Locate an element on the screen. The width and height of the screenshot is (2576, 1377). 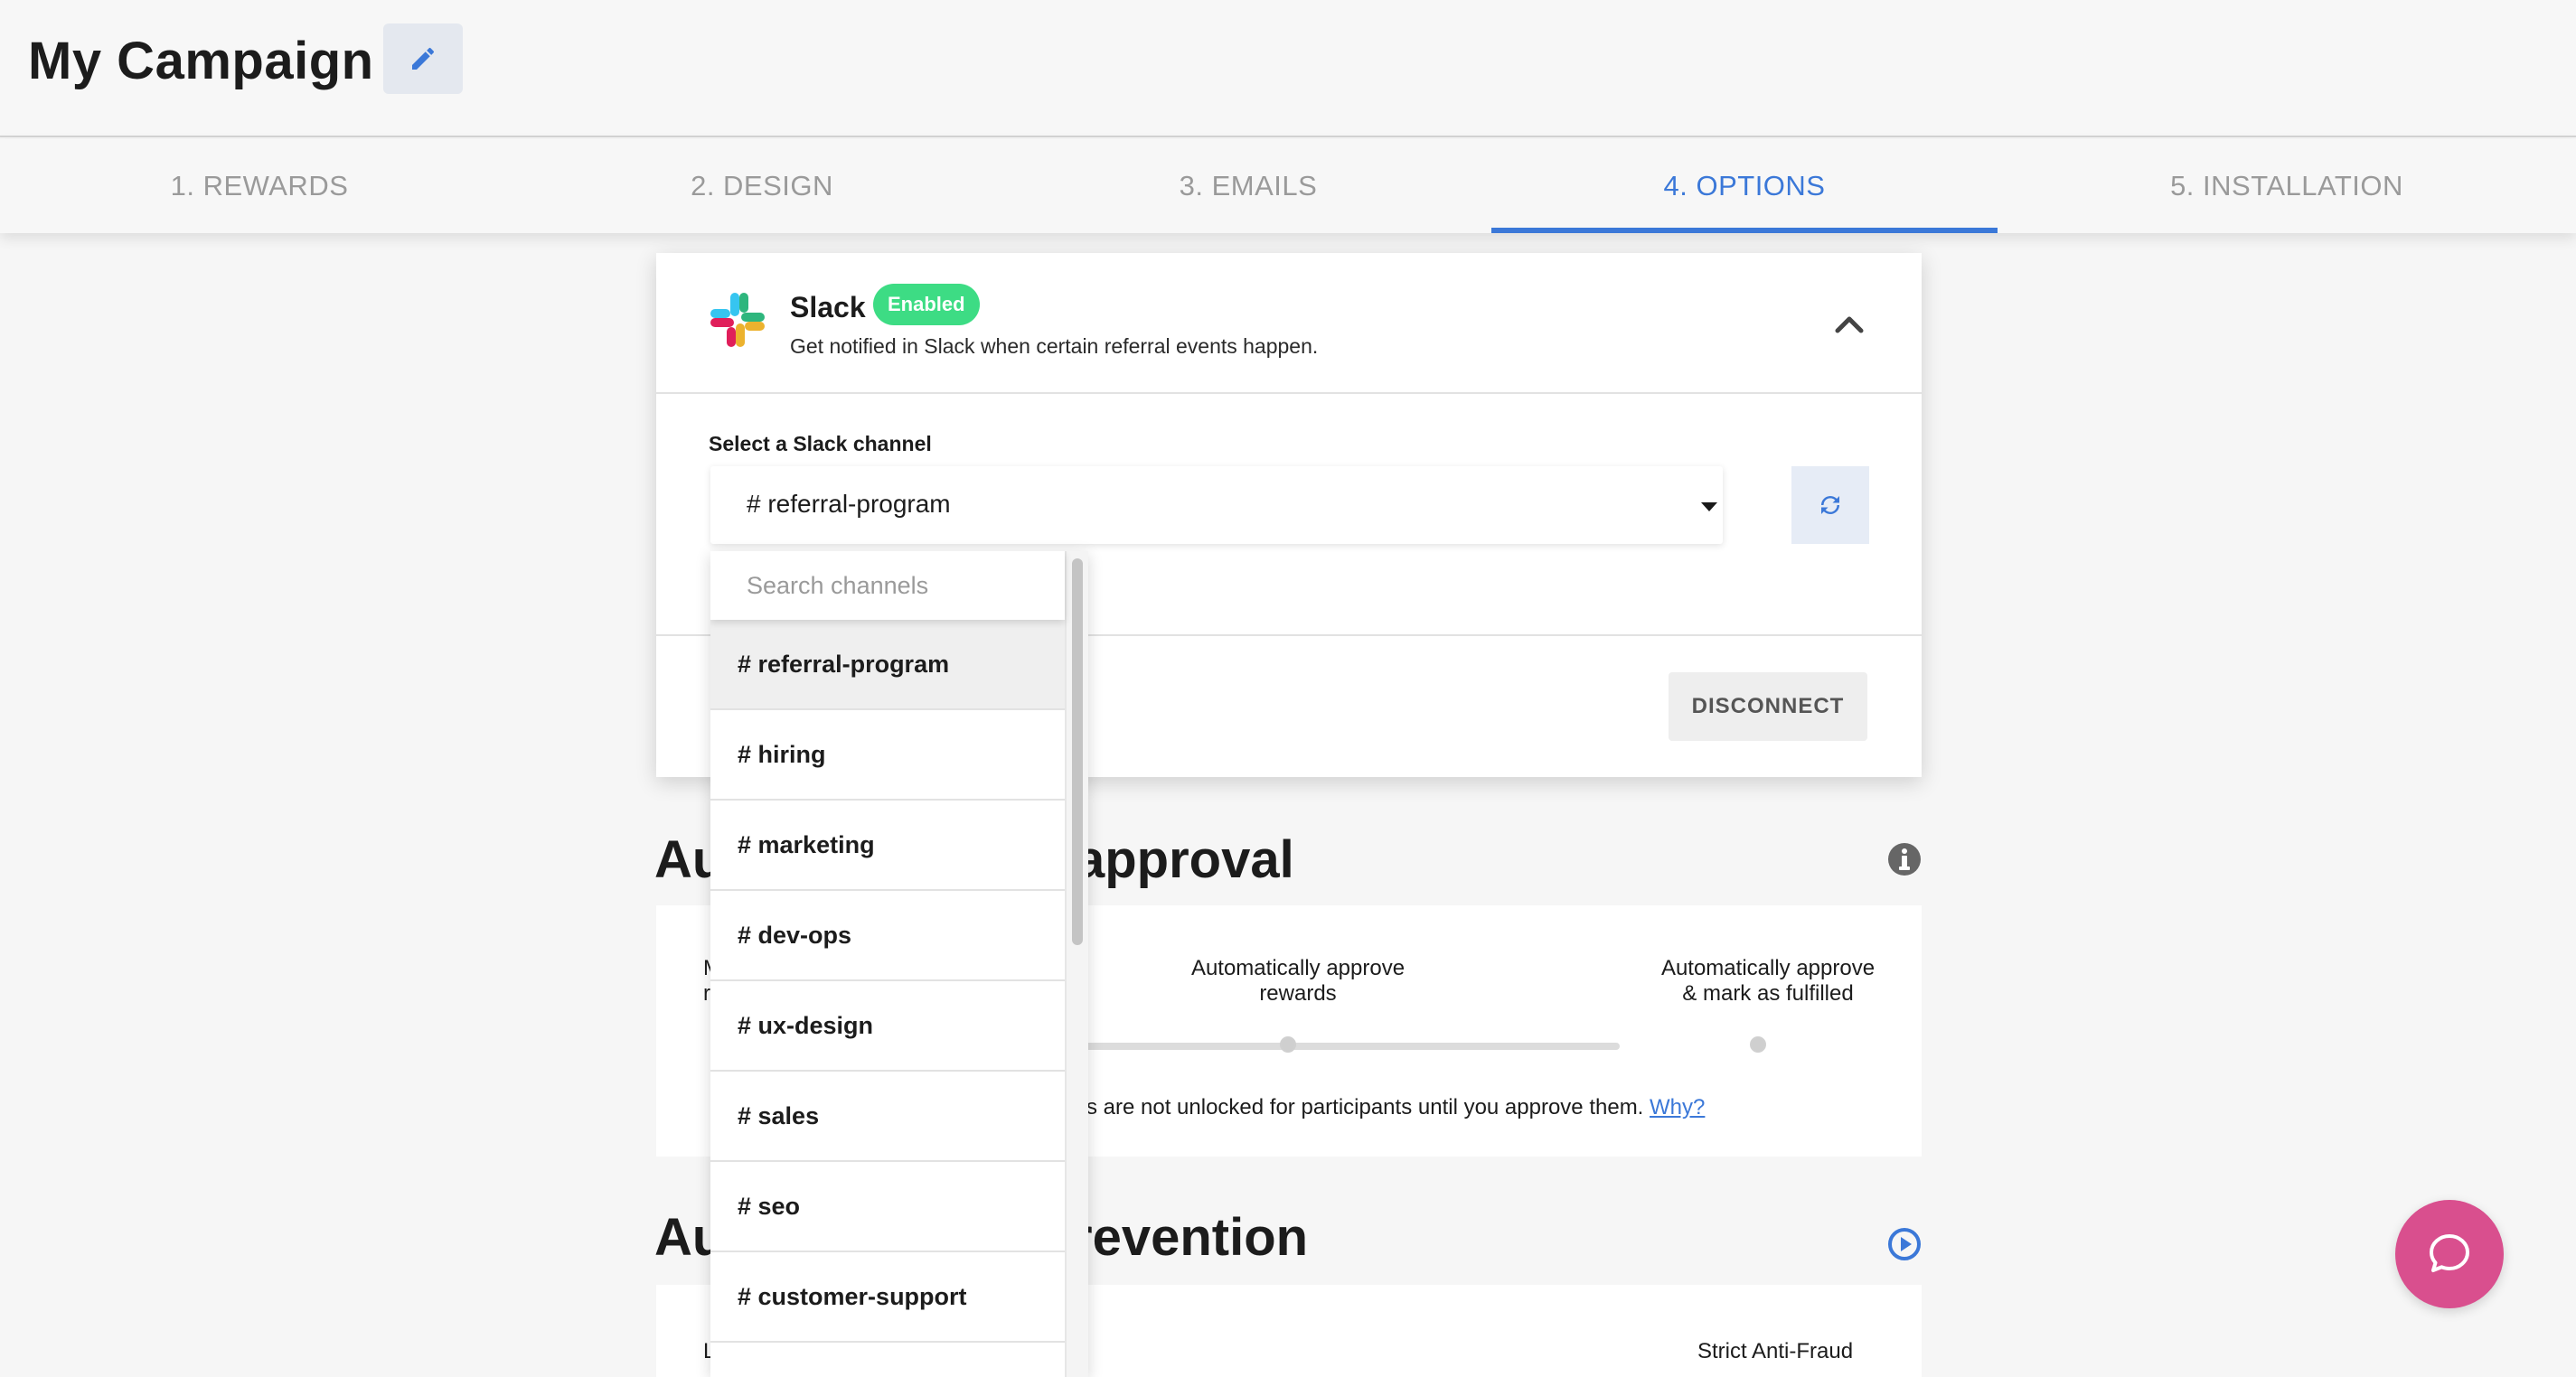
pencil-icon is located at coordinates (423, 58).